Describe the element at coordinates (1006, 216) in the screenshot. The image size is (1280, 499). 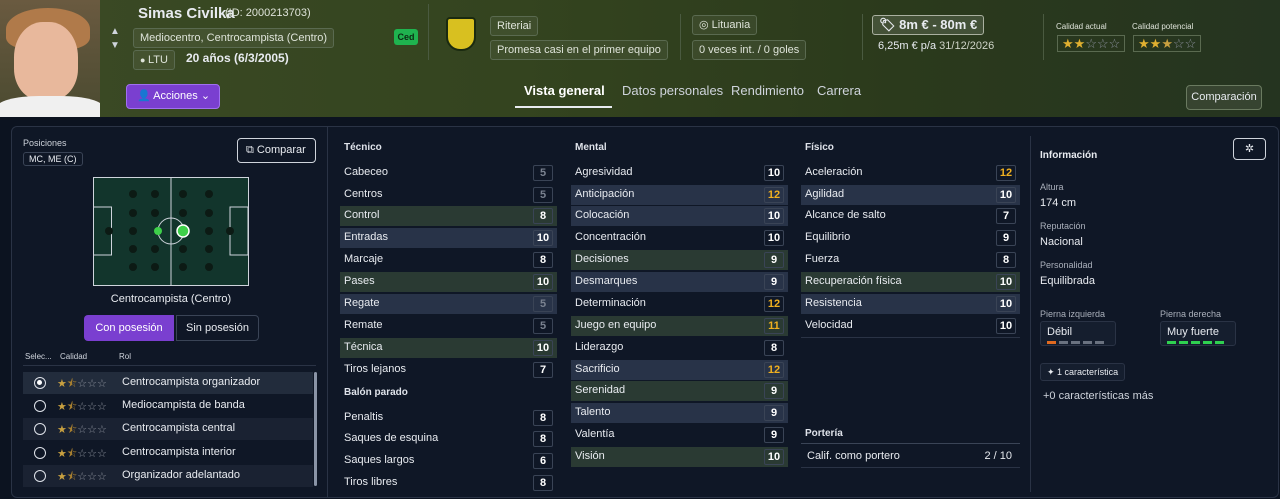
I see `attr-value: 7` at that location.